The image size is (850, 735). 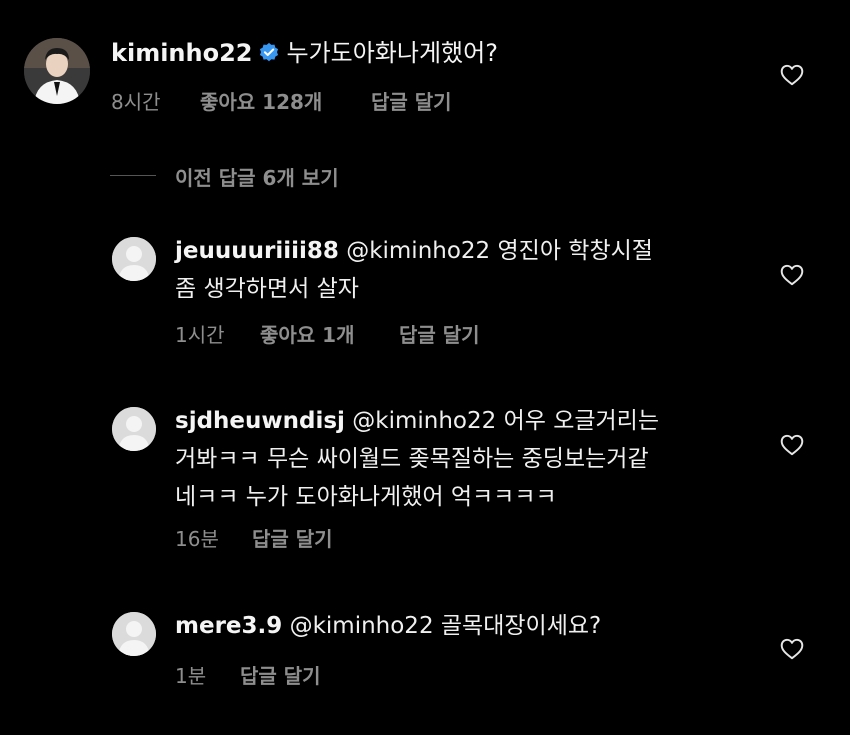 What do you see at coordinates (392, 53) in the screenshot?
I see `comment-text: 누가도아화나게했어?` at bounding box center [392, 53].